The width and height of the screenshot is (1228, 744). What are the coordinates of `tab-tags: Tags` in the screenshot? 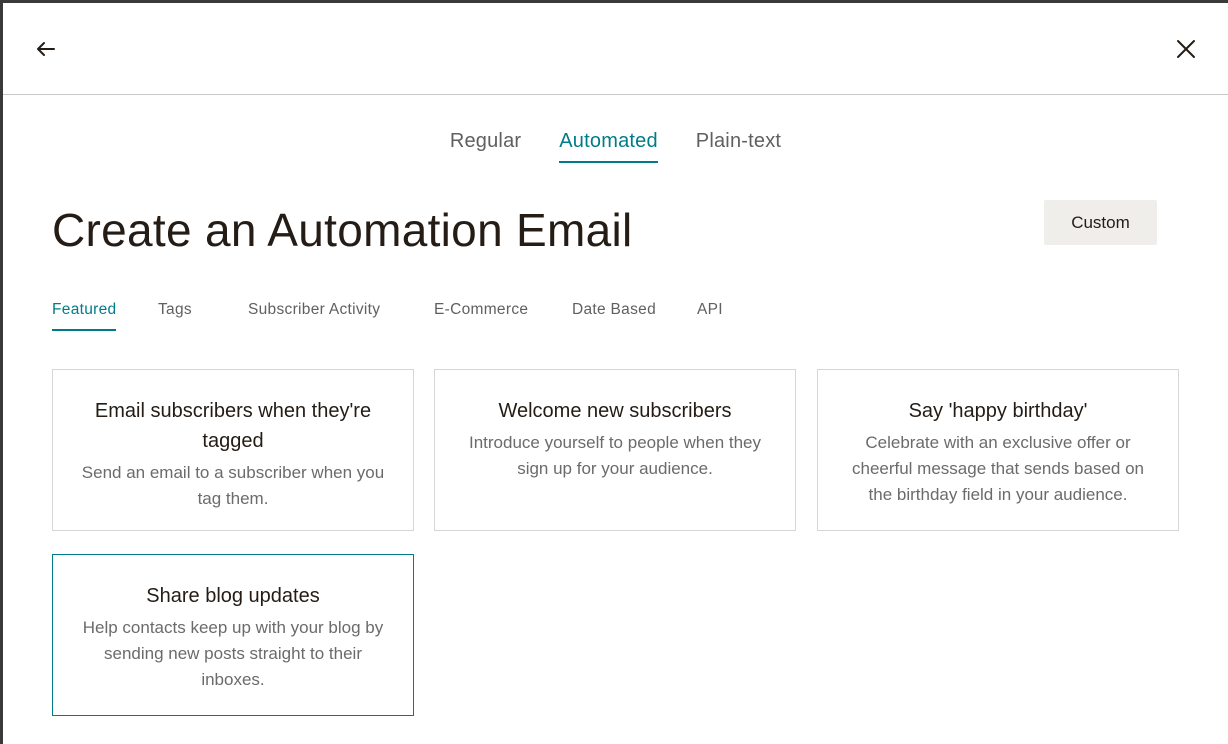 It's located at (175, 315).